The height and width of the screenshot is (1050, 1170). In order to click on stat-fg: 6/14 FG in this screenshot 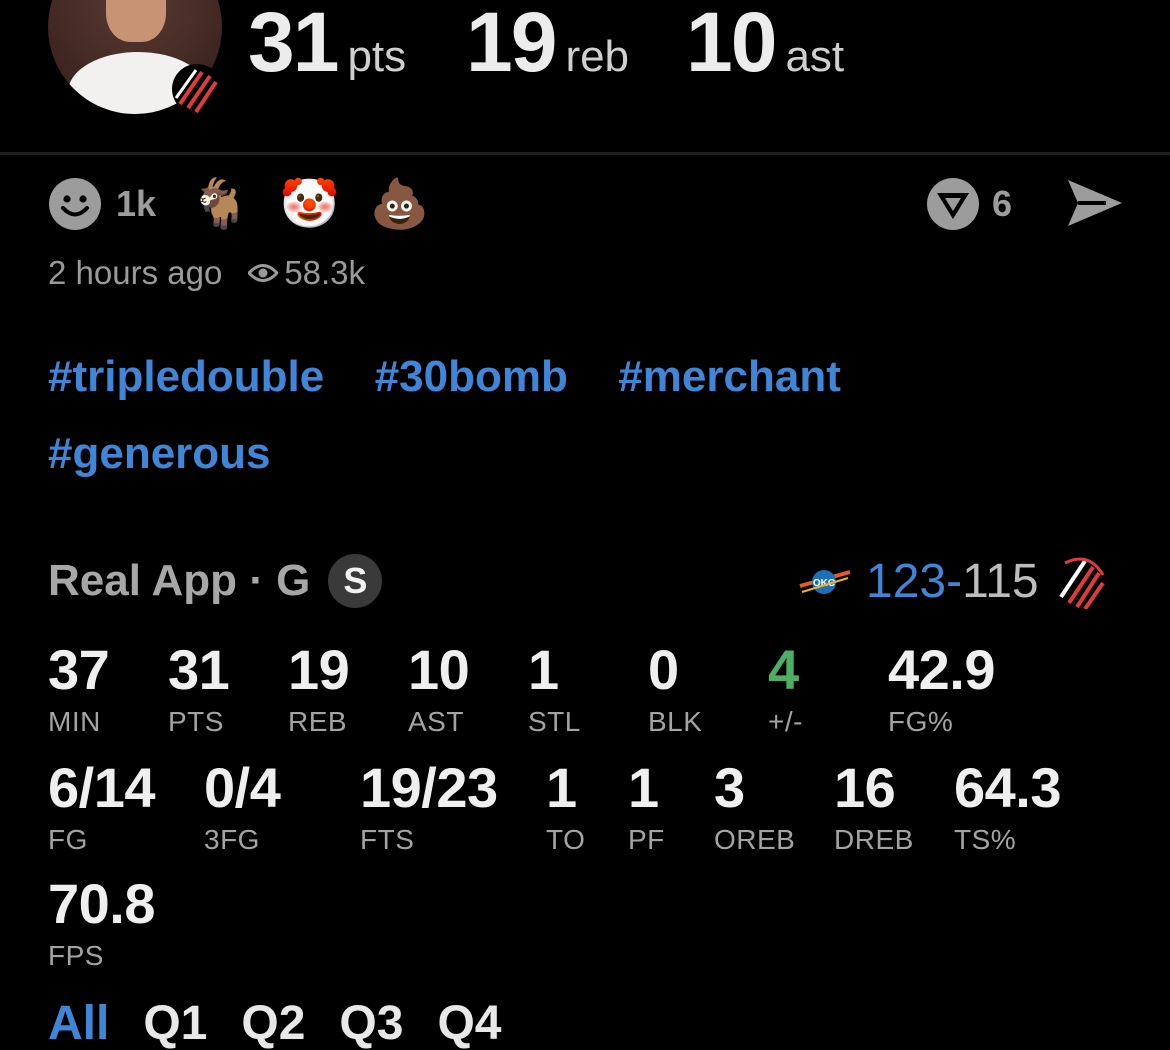, I will do `click(102, 806)`.